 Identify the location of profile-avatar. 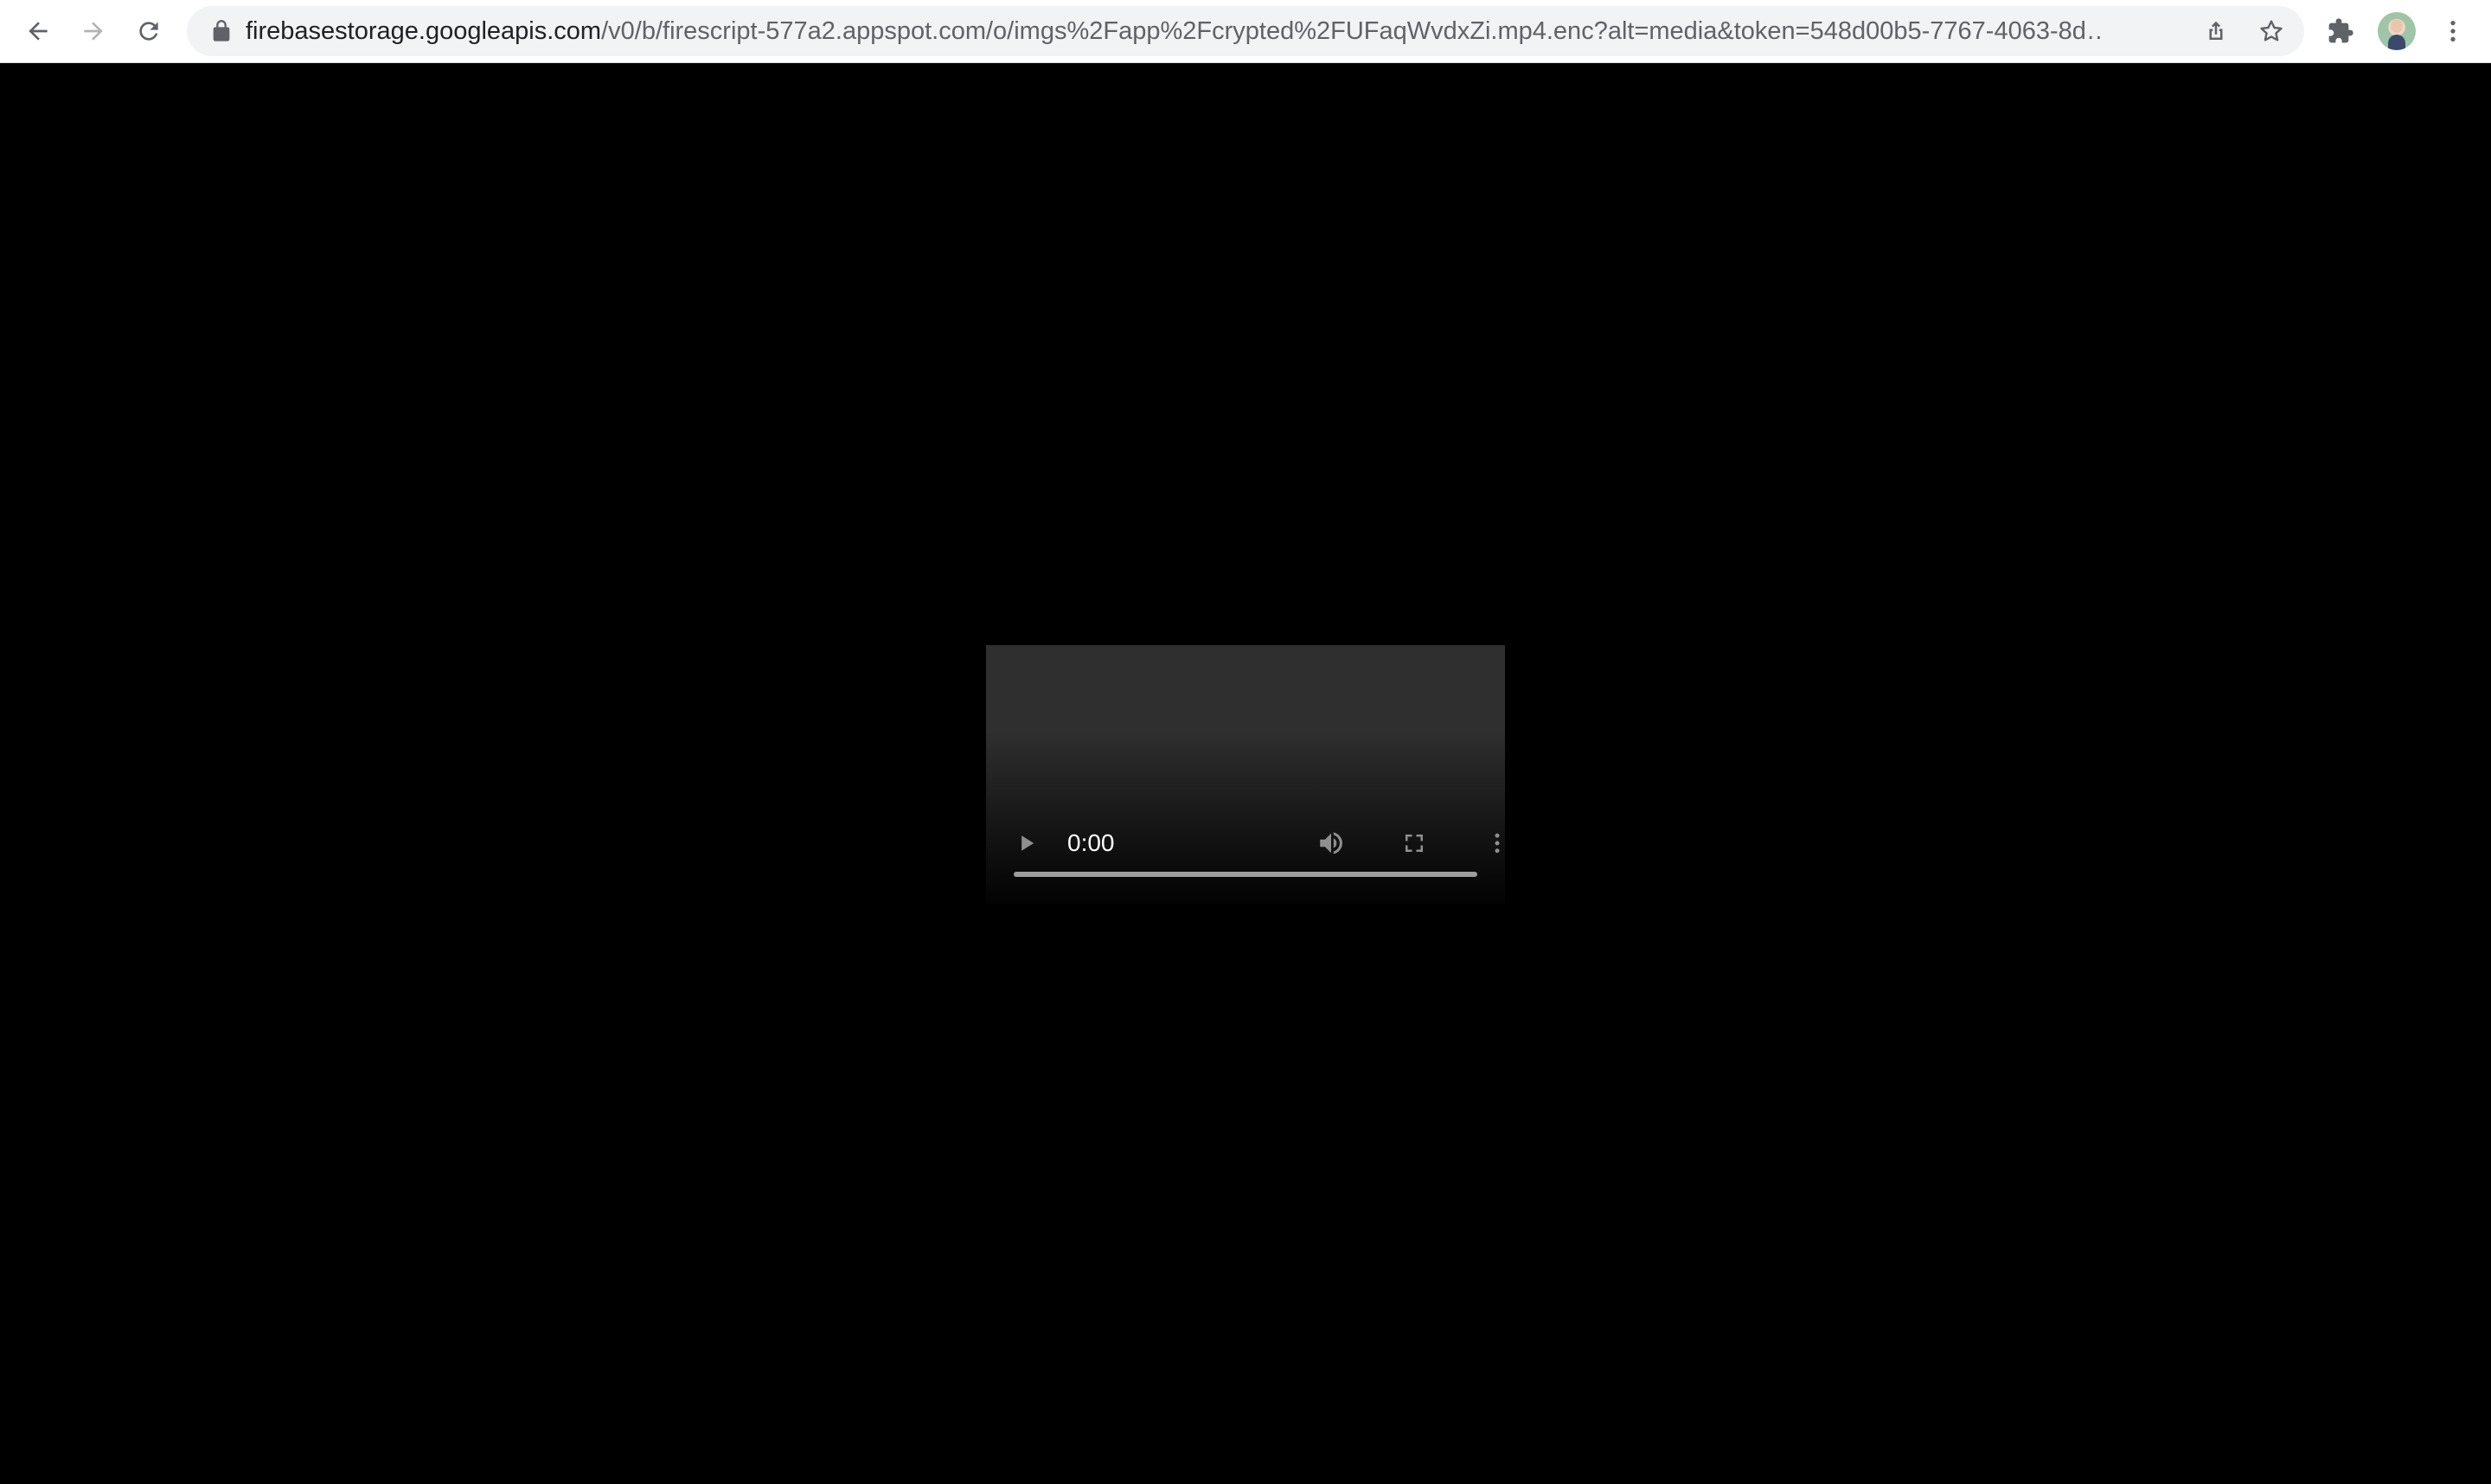
(2397, 31).